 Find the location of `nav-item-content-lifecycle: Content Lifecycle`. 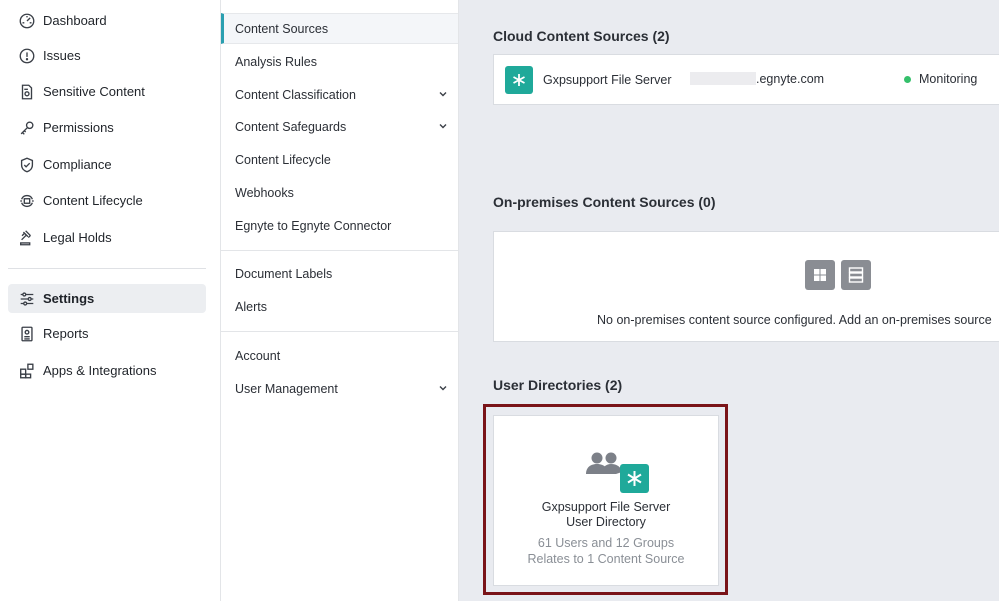

nav-item-content-lifecycle: Content Lifecycle is located at coordinates (107, 200).